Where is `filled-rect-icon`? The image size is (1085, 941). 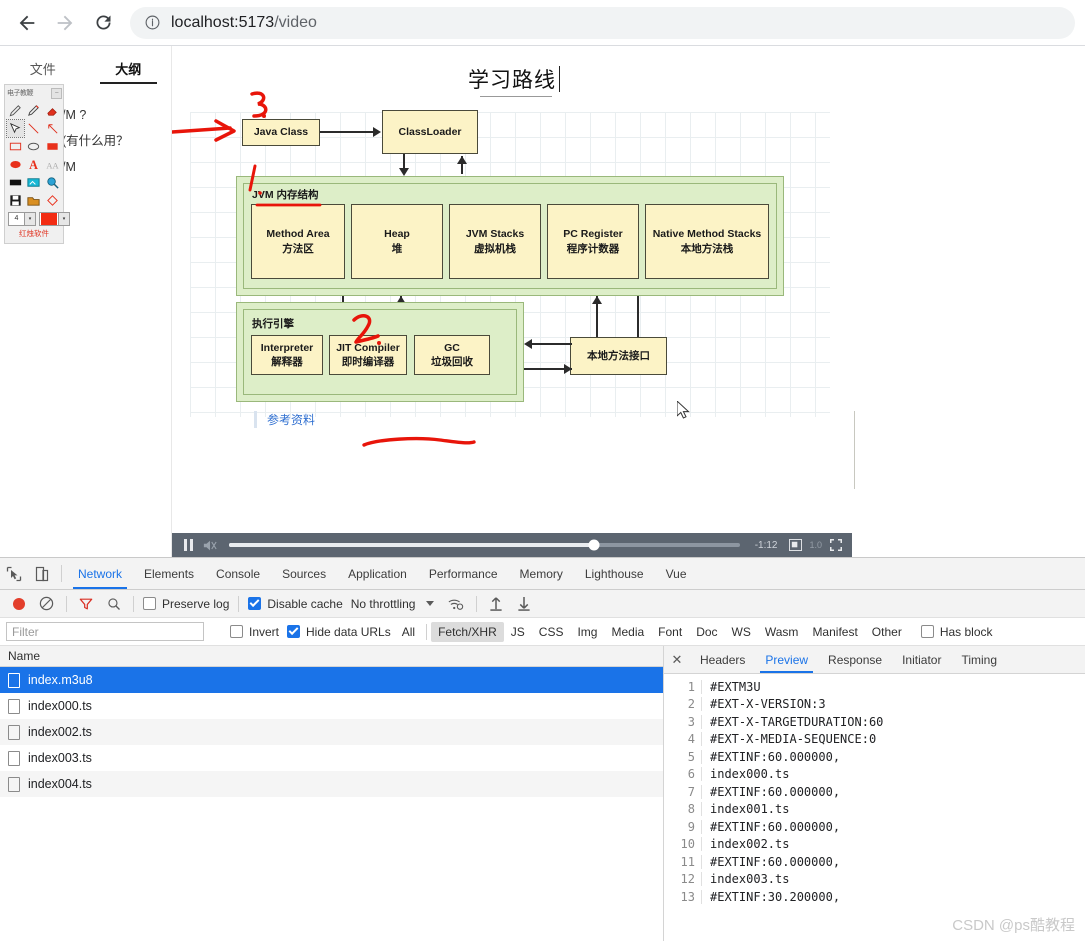 filled-rect-icon is located at coordinates (52, 146).